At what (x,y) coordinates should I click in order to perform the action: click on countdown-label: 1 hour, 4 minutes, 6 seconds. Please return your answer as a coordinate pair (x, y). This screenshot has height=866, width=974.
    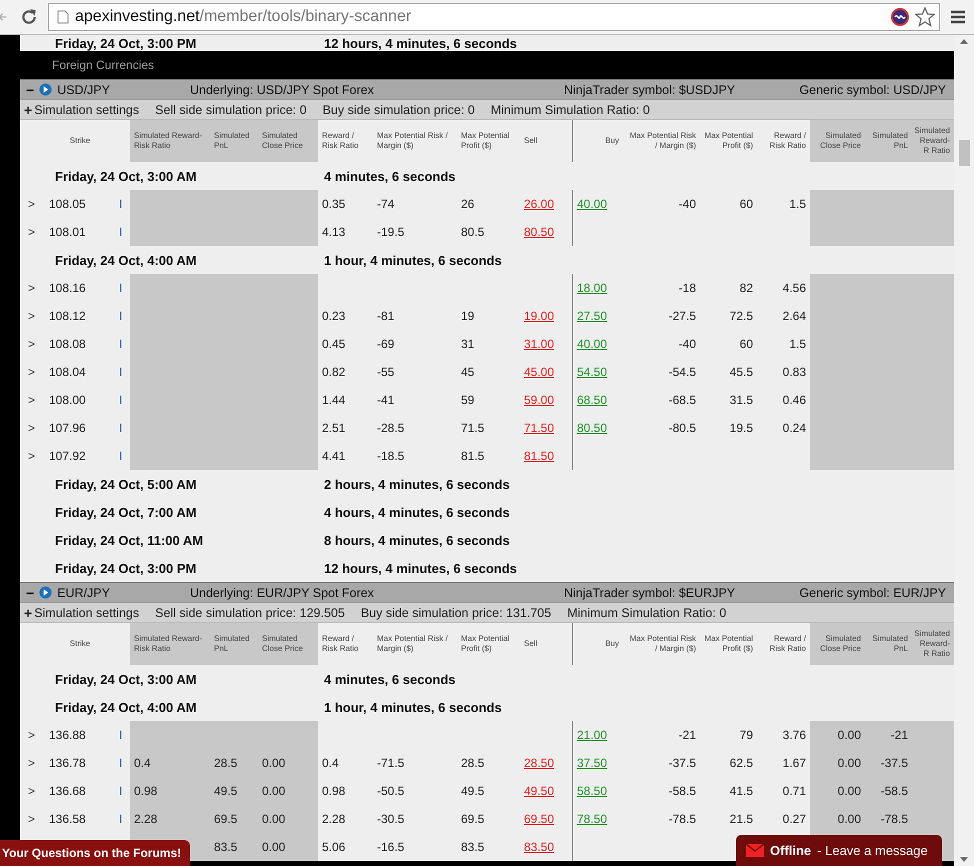
    Looking at the image, I should click on (413, 707).